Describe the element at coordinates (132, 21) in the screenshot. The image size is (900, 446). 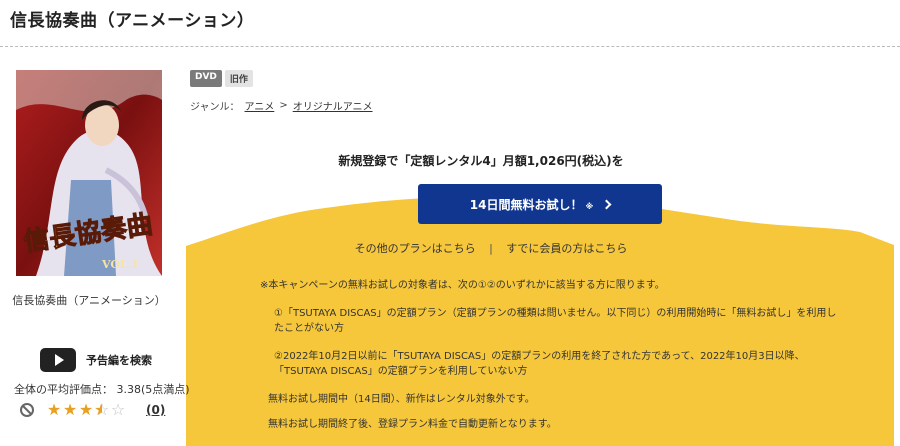
I see `page-title: 信長協奏曲（アニメーション）` at that location.